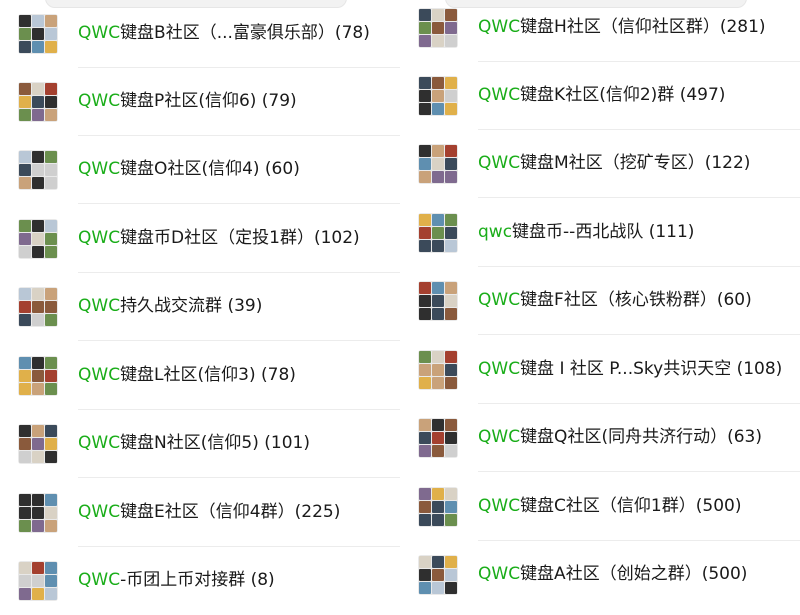  I want to click on group-chat-row: QWC键盘H社区（信仰社区群）(281), so click(600, 31).